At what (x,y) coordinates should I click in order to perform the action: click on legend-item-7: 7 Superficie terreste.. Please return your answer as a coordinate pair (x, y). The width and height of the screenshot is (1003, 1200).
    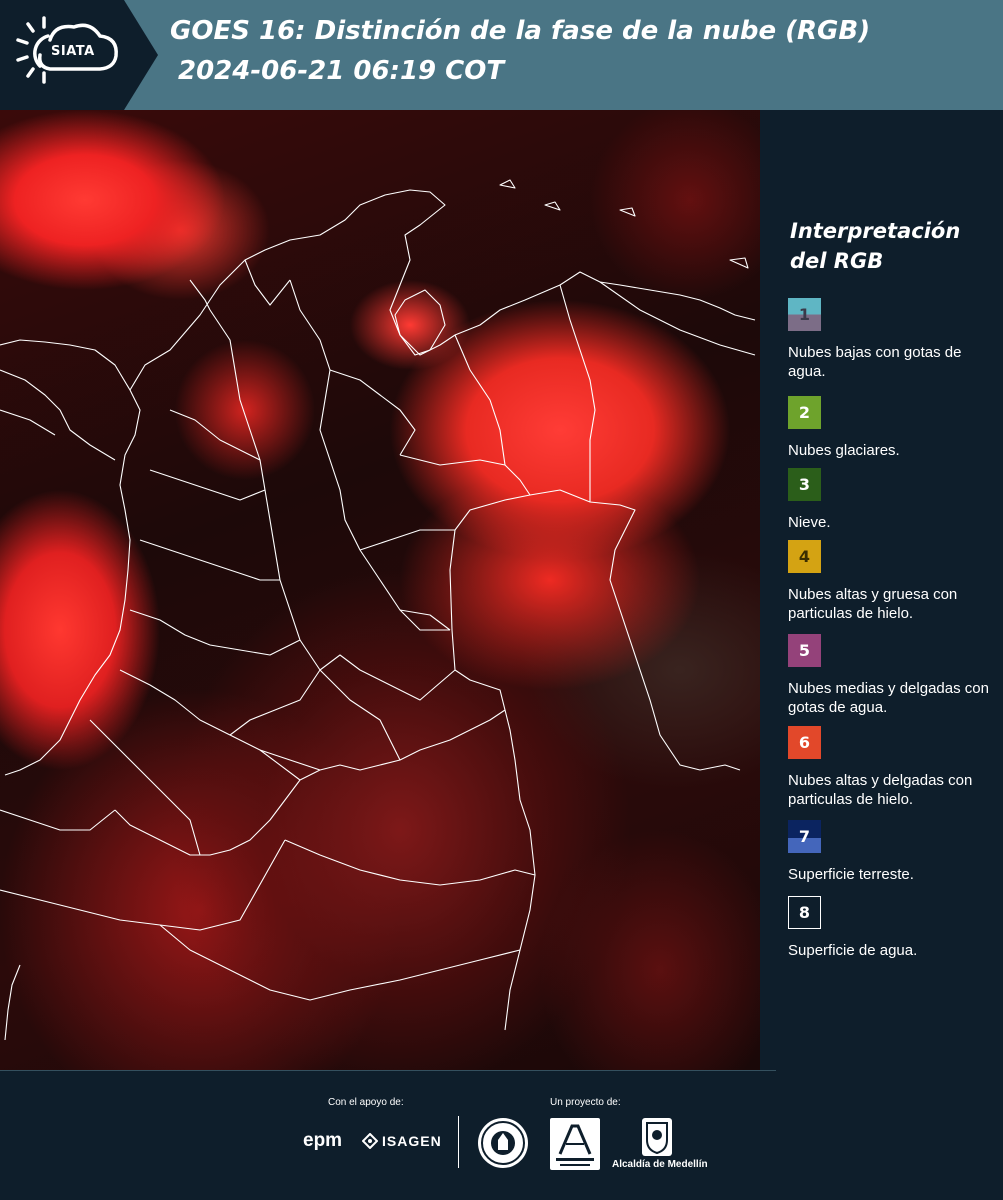
    Looking at the image, I should click on (894, 852).